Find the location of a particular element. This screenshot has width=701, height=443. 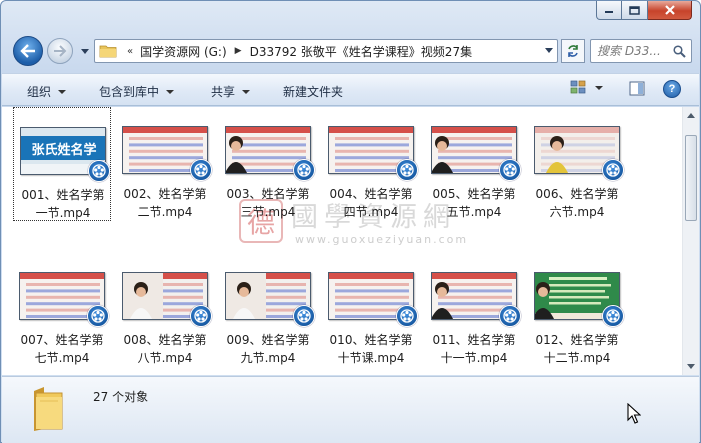

address-bar: « 国学资源网 (G:) ▶ D33792 张敬平《姓名学课程》视频27集 is located at coordinates (326, 51).